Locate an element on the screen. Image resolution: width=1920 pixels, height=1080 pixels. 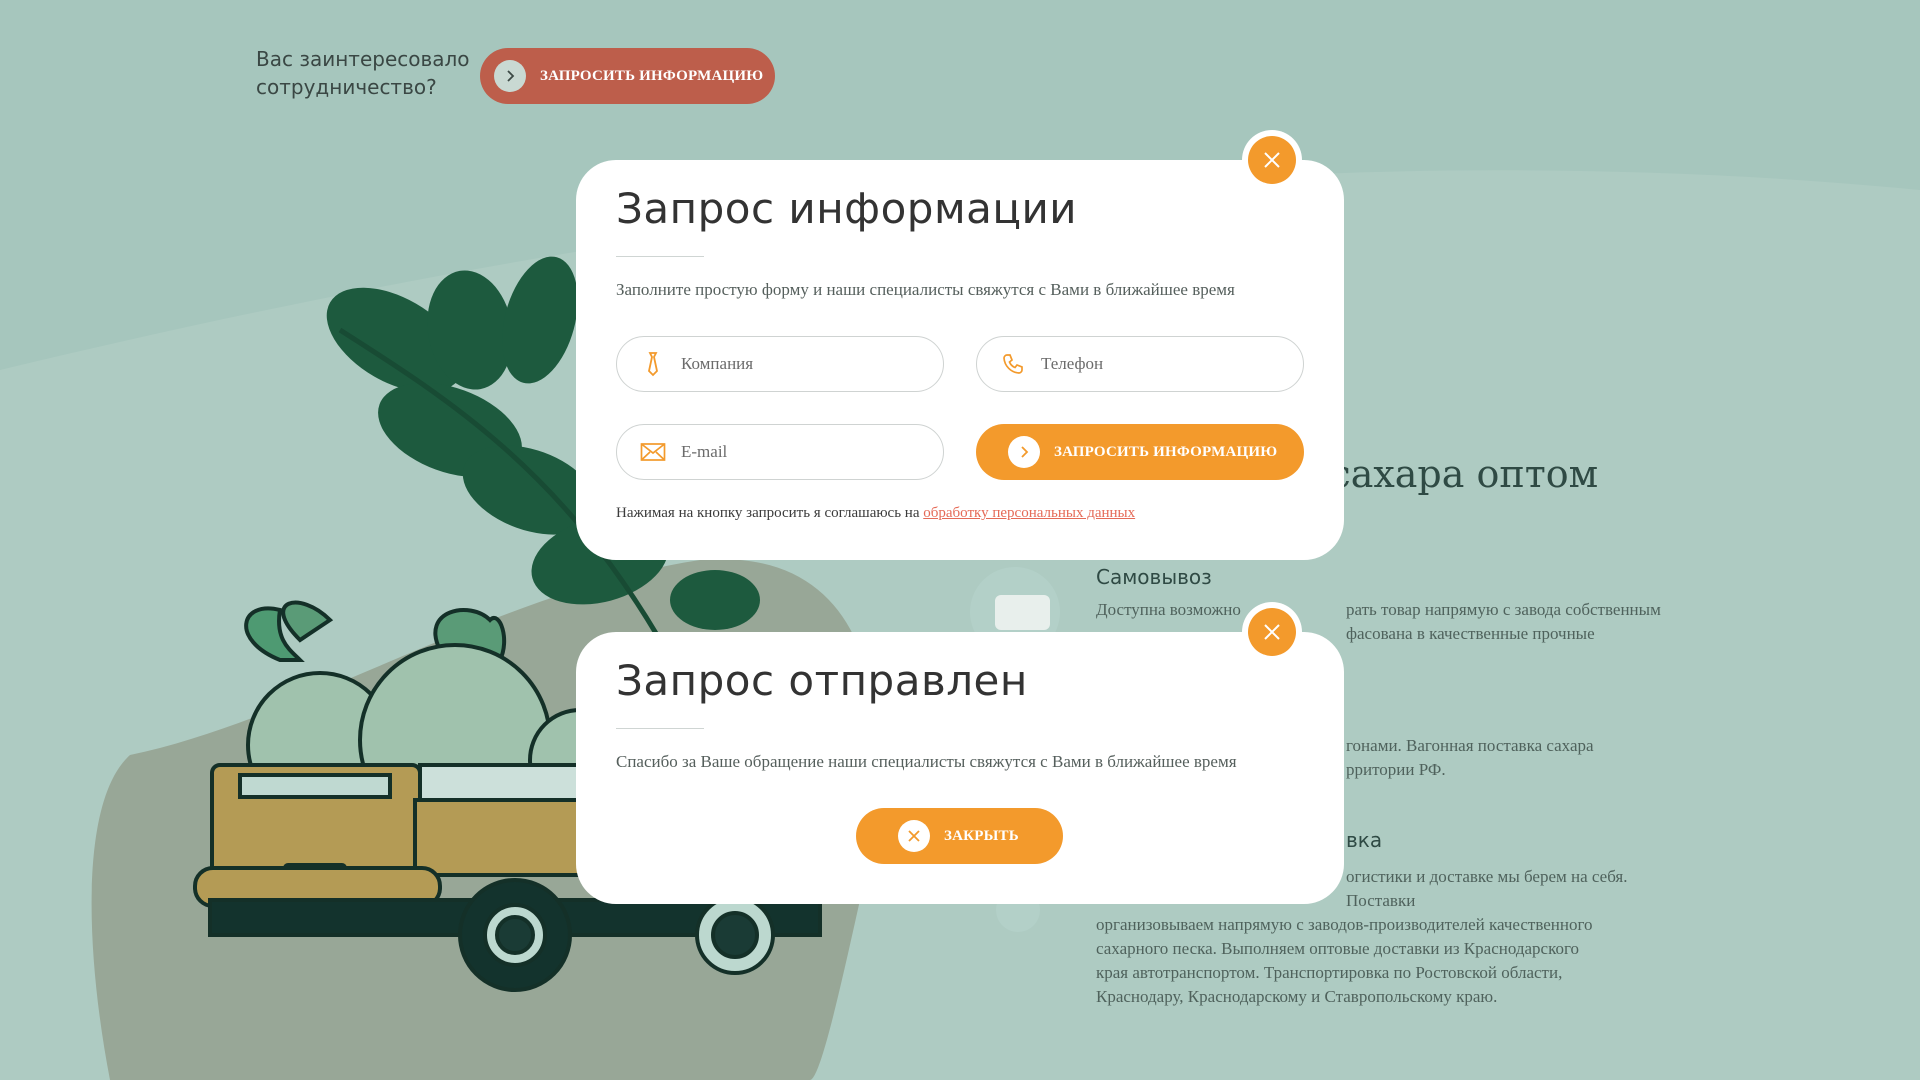
close-button: Закрыть is located at coordinates (959, 836).